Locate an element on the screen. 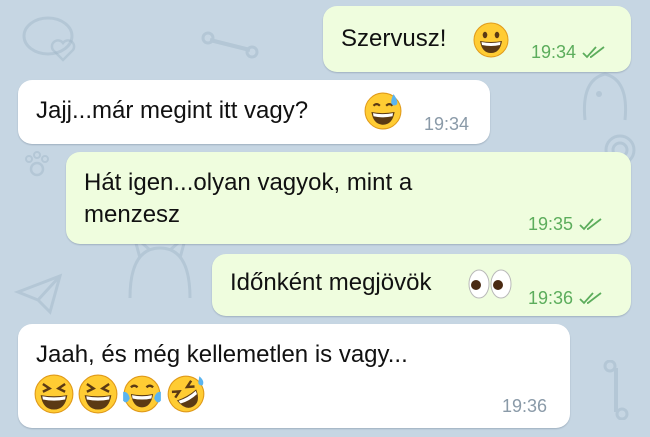 This screenshot has height=437, width=650. message-meta: 19:35 is located at coordinates (565, 224).